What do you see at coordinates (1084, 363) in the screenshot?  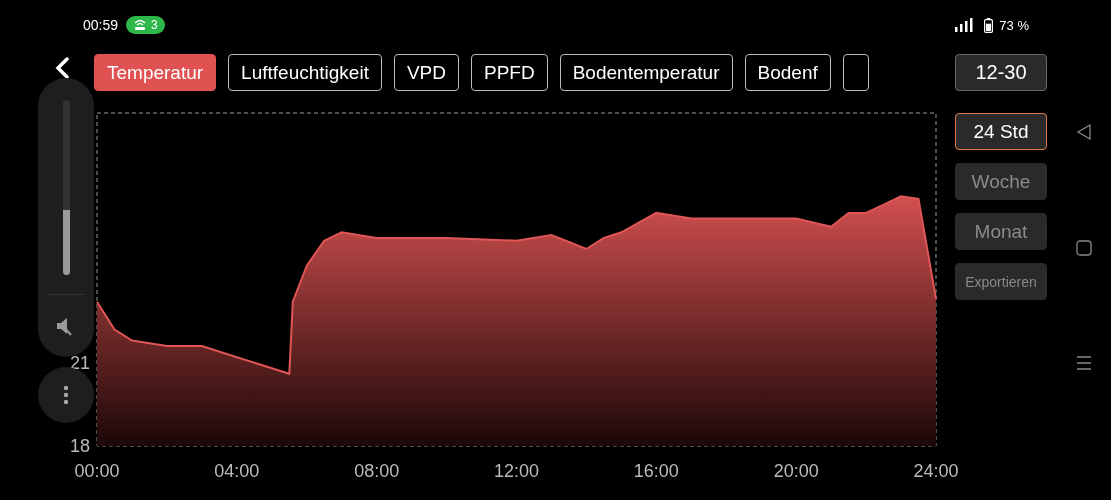 I see `menu-icon` at bounding box center [1084, 363].